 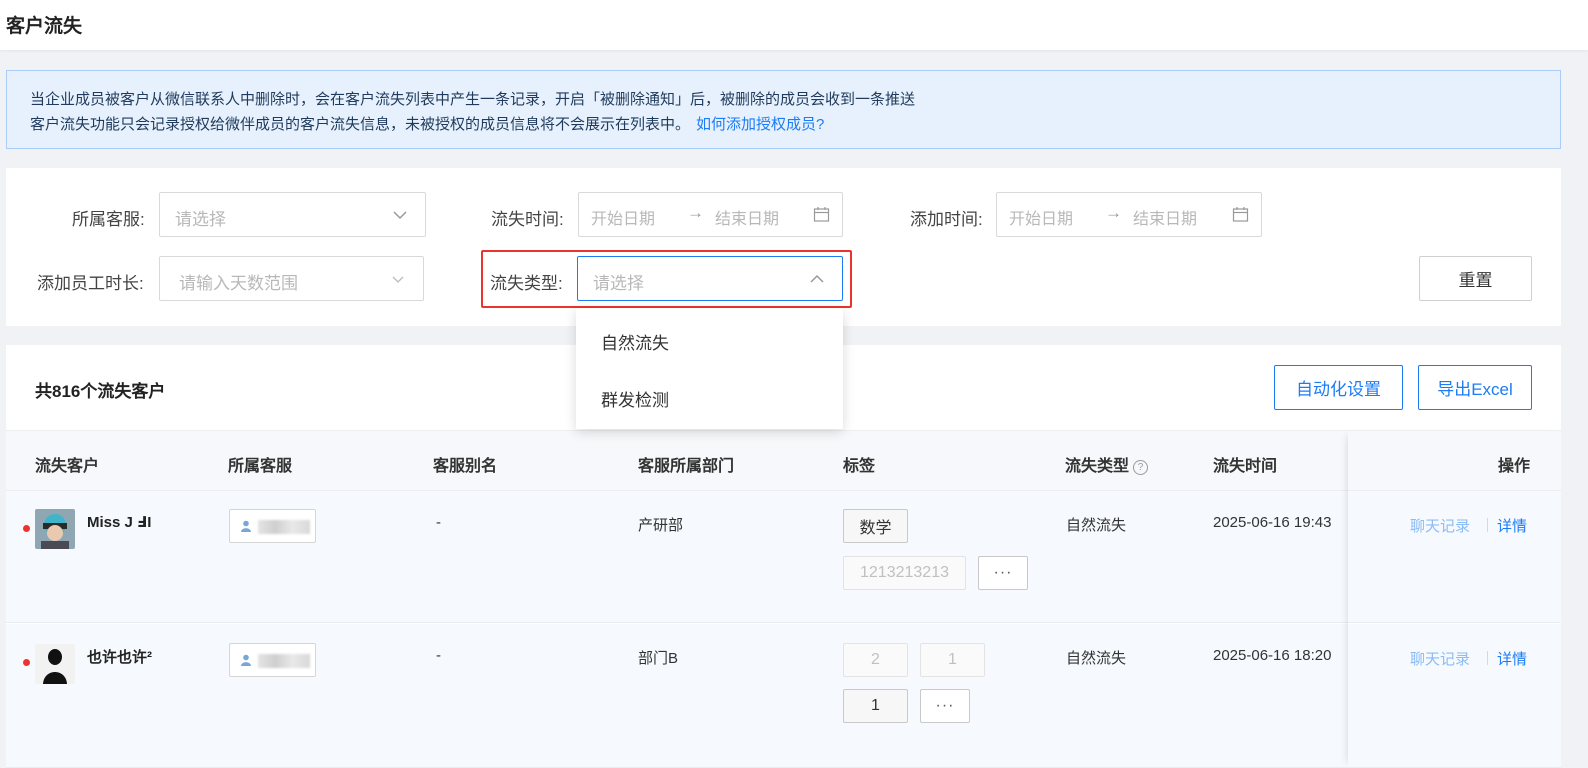 I want to click on duration-select: 请输入天数范围, so click(x=291, y=278).